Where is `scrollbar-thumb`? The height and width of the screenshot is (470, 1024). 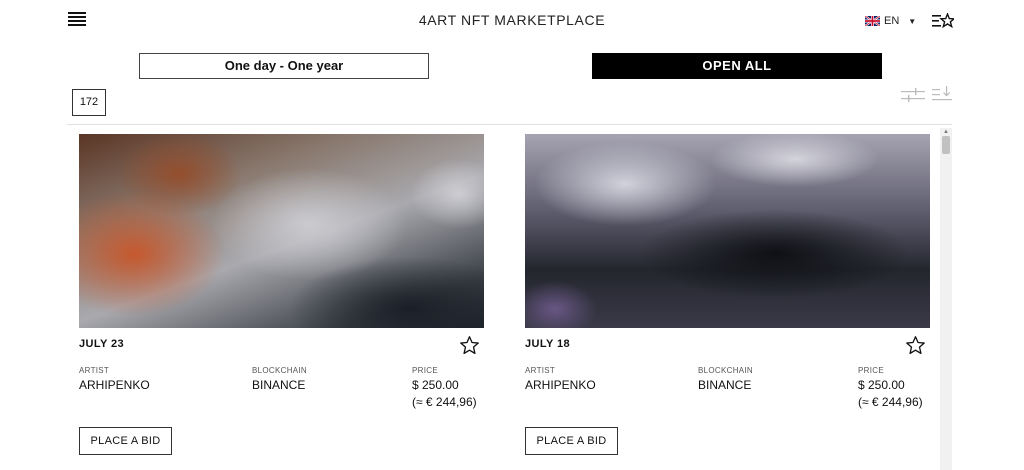 scrollbar-thumb is located at coordinates (946, 145).